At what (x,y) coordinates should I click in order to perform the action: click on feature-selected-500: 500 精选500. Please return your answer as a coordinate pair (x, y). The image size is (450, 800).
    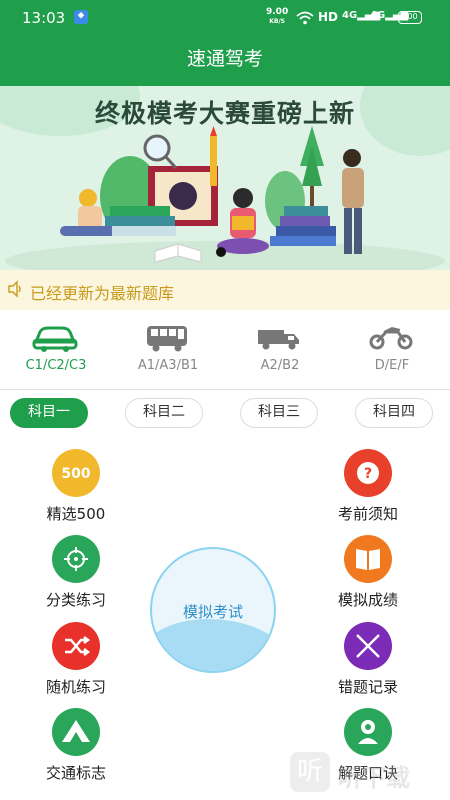
    Looking at the image, I should click on (76, 490).